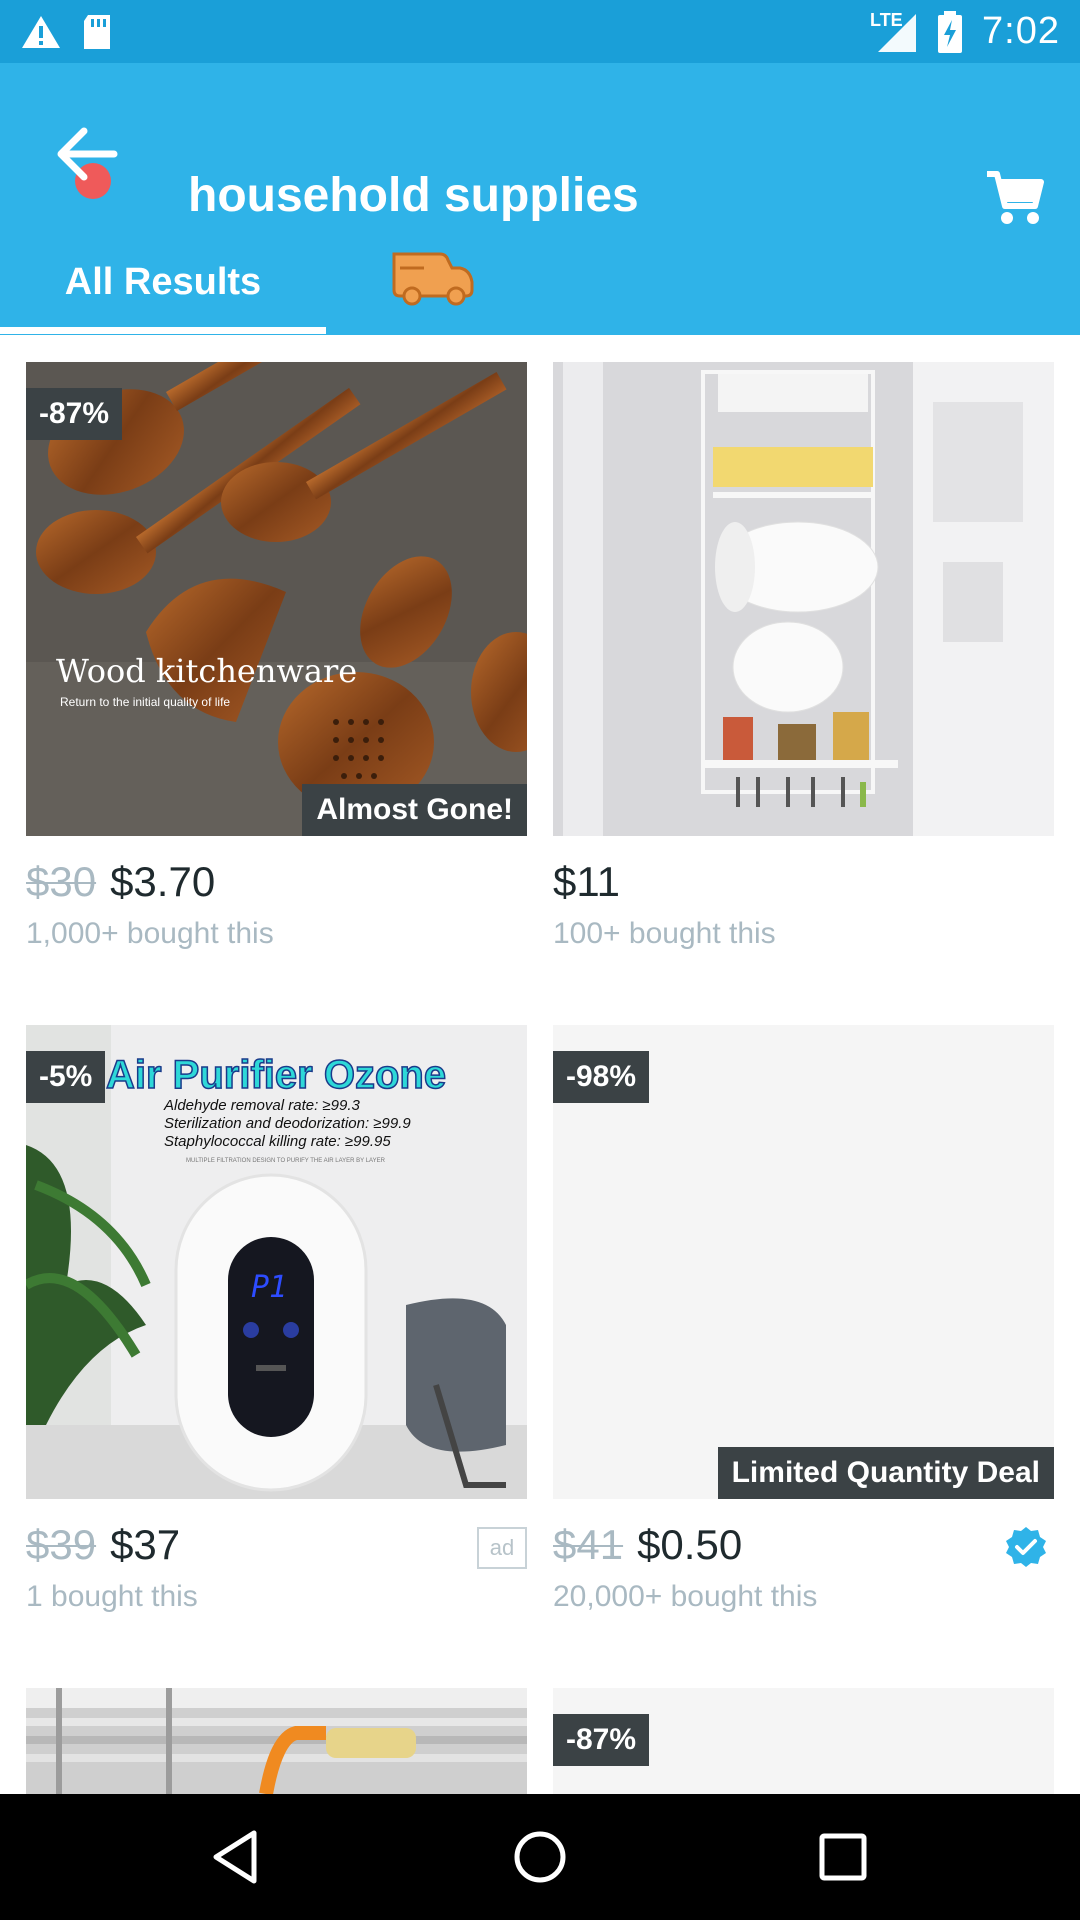  Describe the element at coordinates (236, 1857) in the screenshot. I see `nav-back-icon` at that location.